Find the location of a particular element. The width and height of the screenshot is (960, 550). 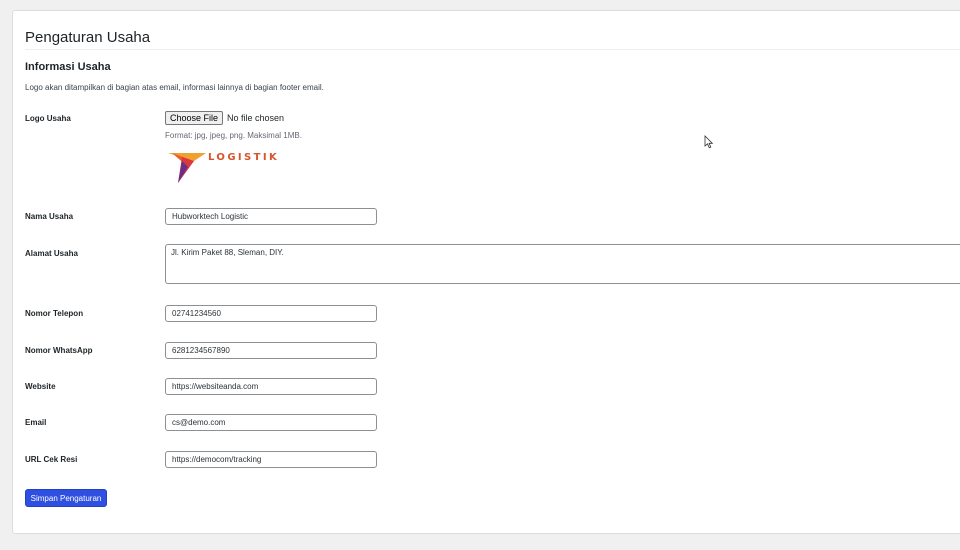

website-label: Website is located at coordinates (40, 386).